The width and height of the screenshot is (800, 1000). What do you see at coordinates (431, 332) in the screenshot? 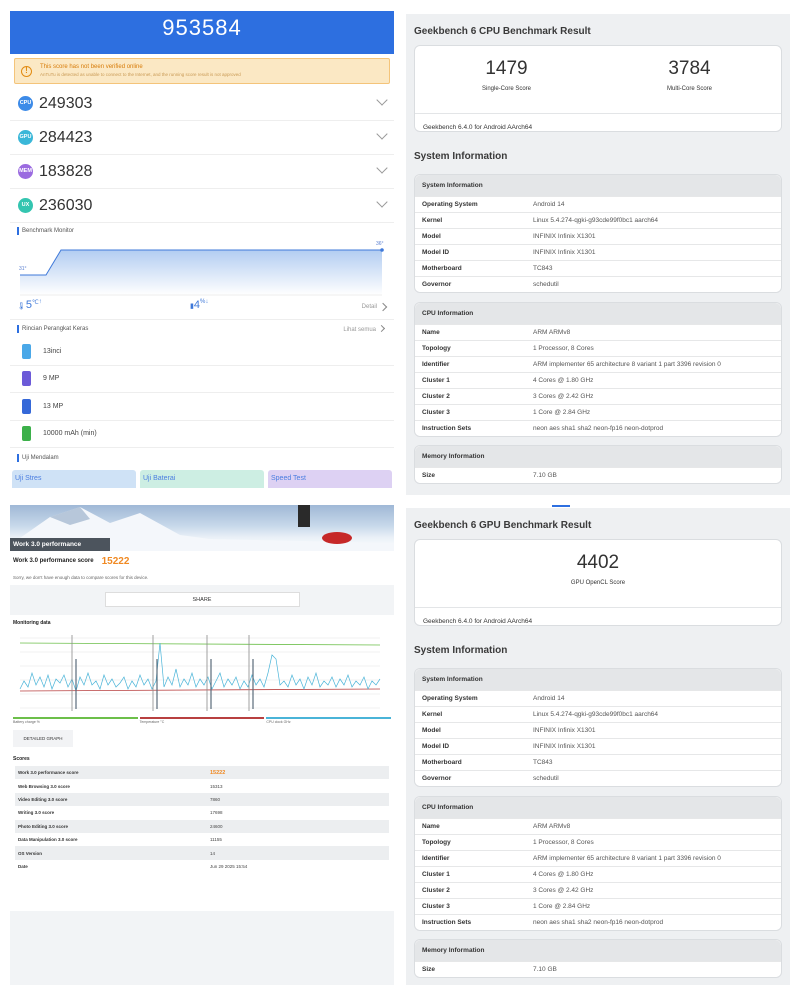
I see `info-key: Name` at bounding box center [431, 332].